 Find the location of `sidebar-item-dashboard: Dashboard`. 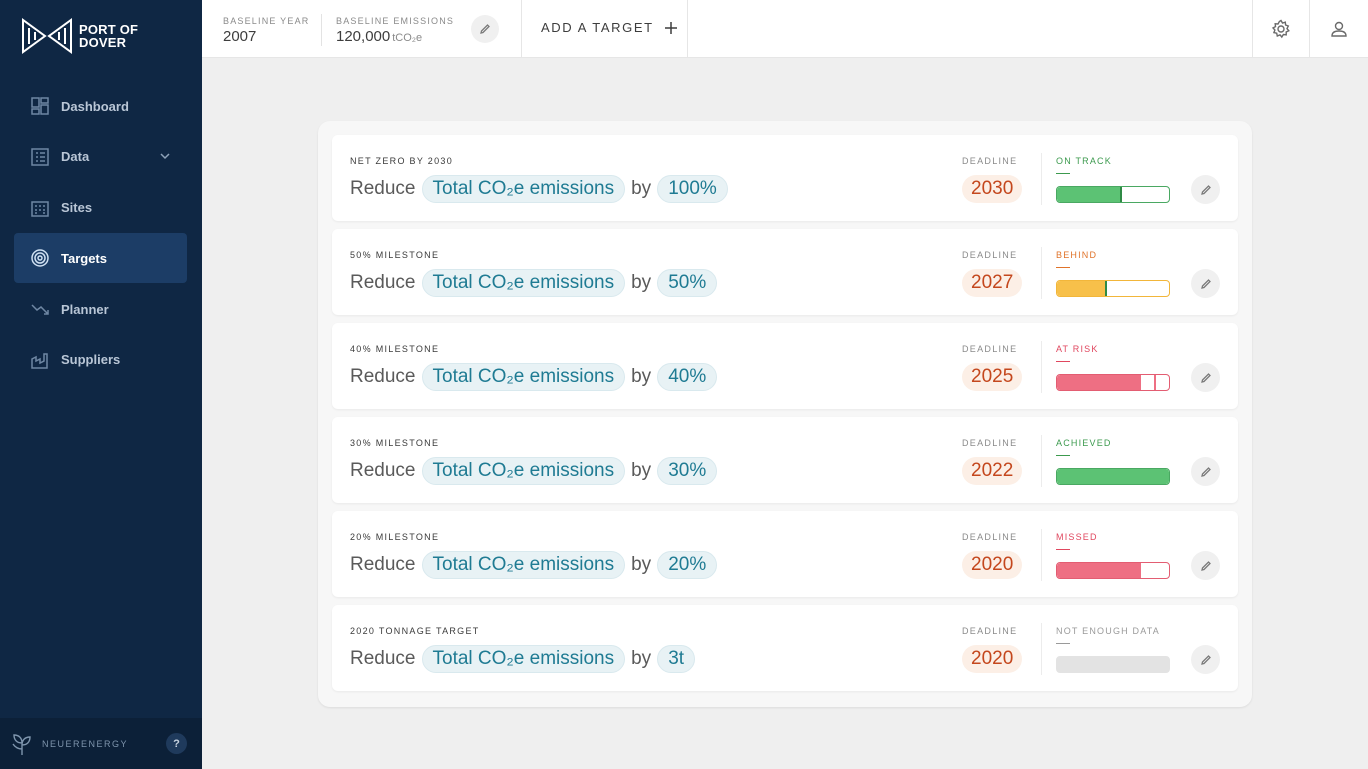

sidebar-item-dashboard: Dashboard is located at coordinates (100, 106).